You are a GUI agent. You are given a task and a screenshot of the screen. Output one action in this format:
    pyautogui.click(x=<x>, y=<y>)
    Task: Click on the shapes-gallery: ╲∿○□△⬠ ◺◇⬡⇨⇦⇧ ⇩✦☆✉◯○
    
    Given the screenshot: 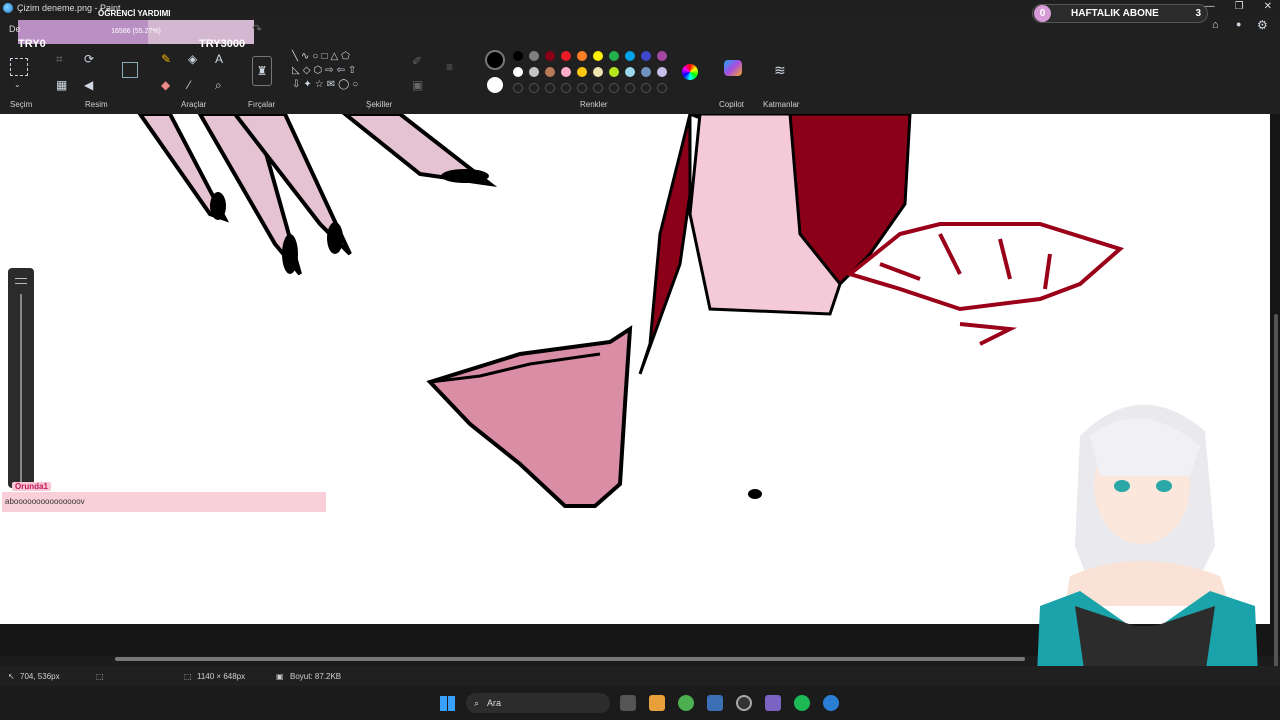 What is the action you would take?
    pyautogui.click(x=344, y=71)
    